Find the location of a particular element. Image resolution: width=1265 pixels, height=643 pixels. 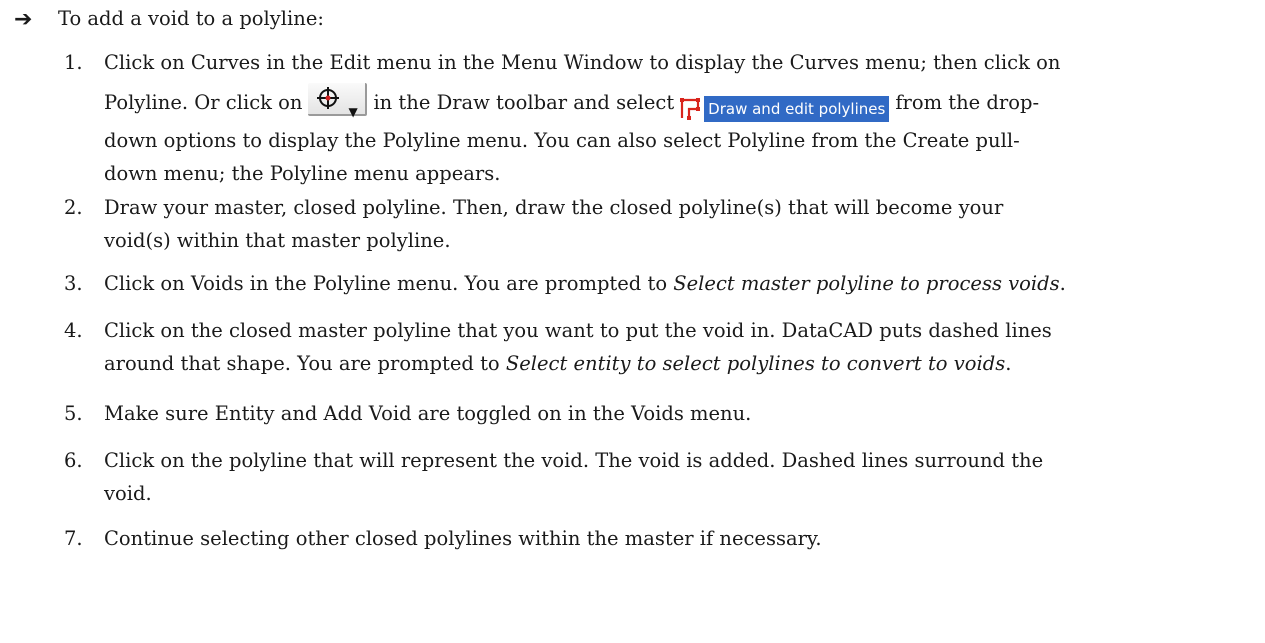

chevron-down-icon: ▼ is located at coordinates (353, 112).